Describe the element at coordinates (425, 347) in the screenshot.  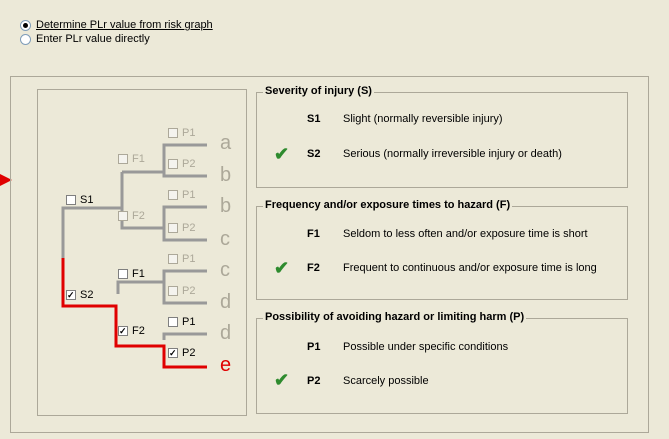
I see `option-text-p1: Possible under specific conditions` at that location.